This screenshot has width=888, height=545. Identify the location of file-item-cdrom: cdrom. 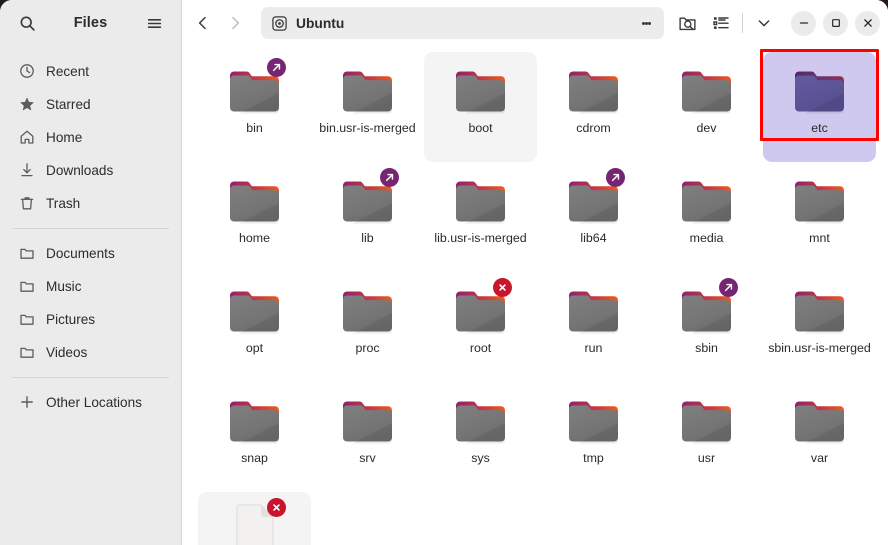
(593, 107).